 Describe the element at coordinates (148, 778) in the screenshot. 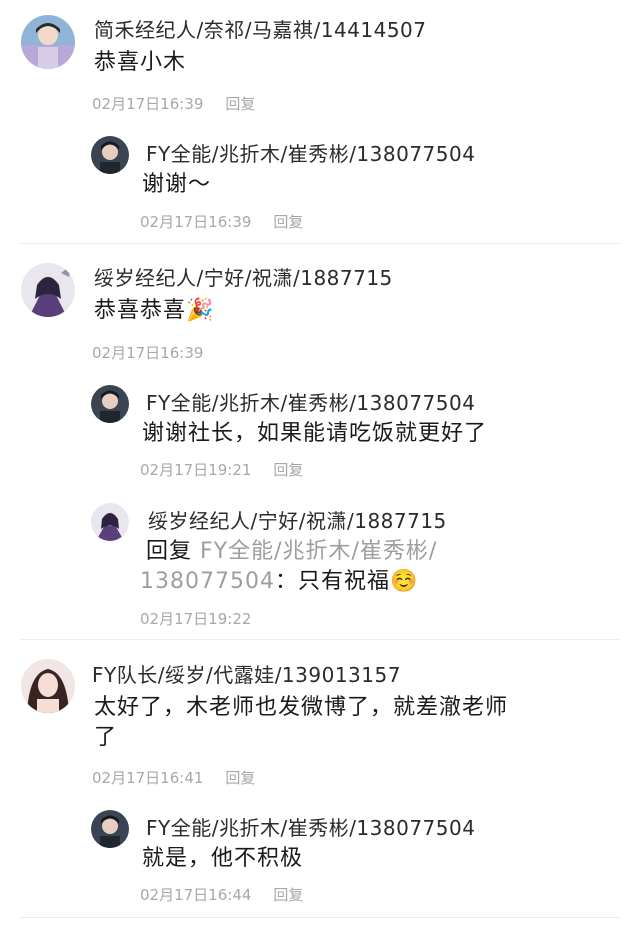

I see `timestamp: 02月17日16:41` at that location.